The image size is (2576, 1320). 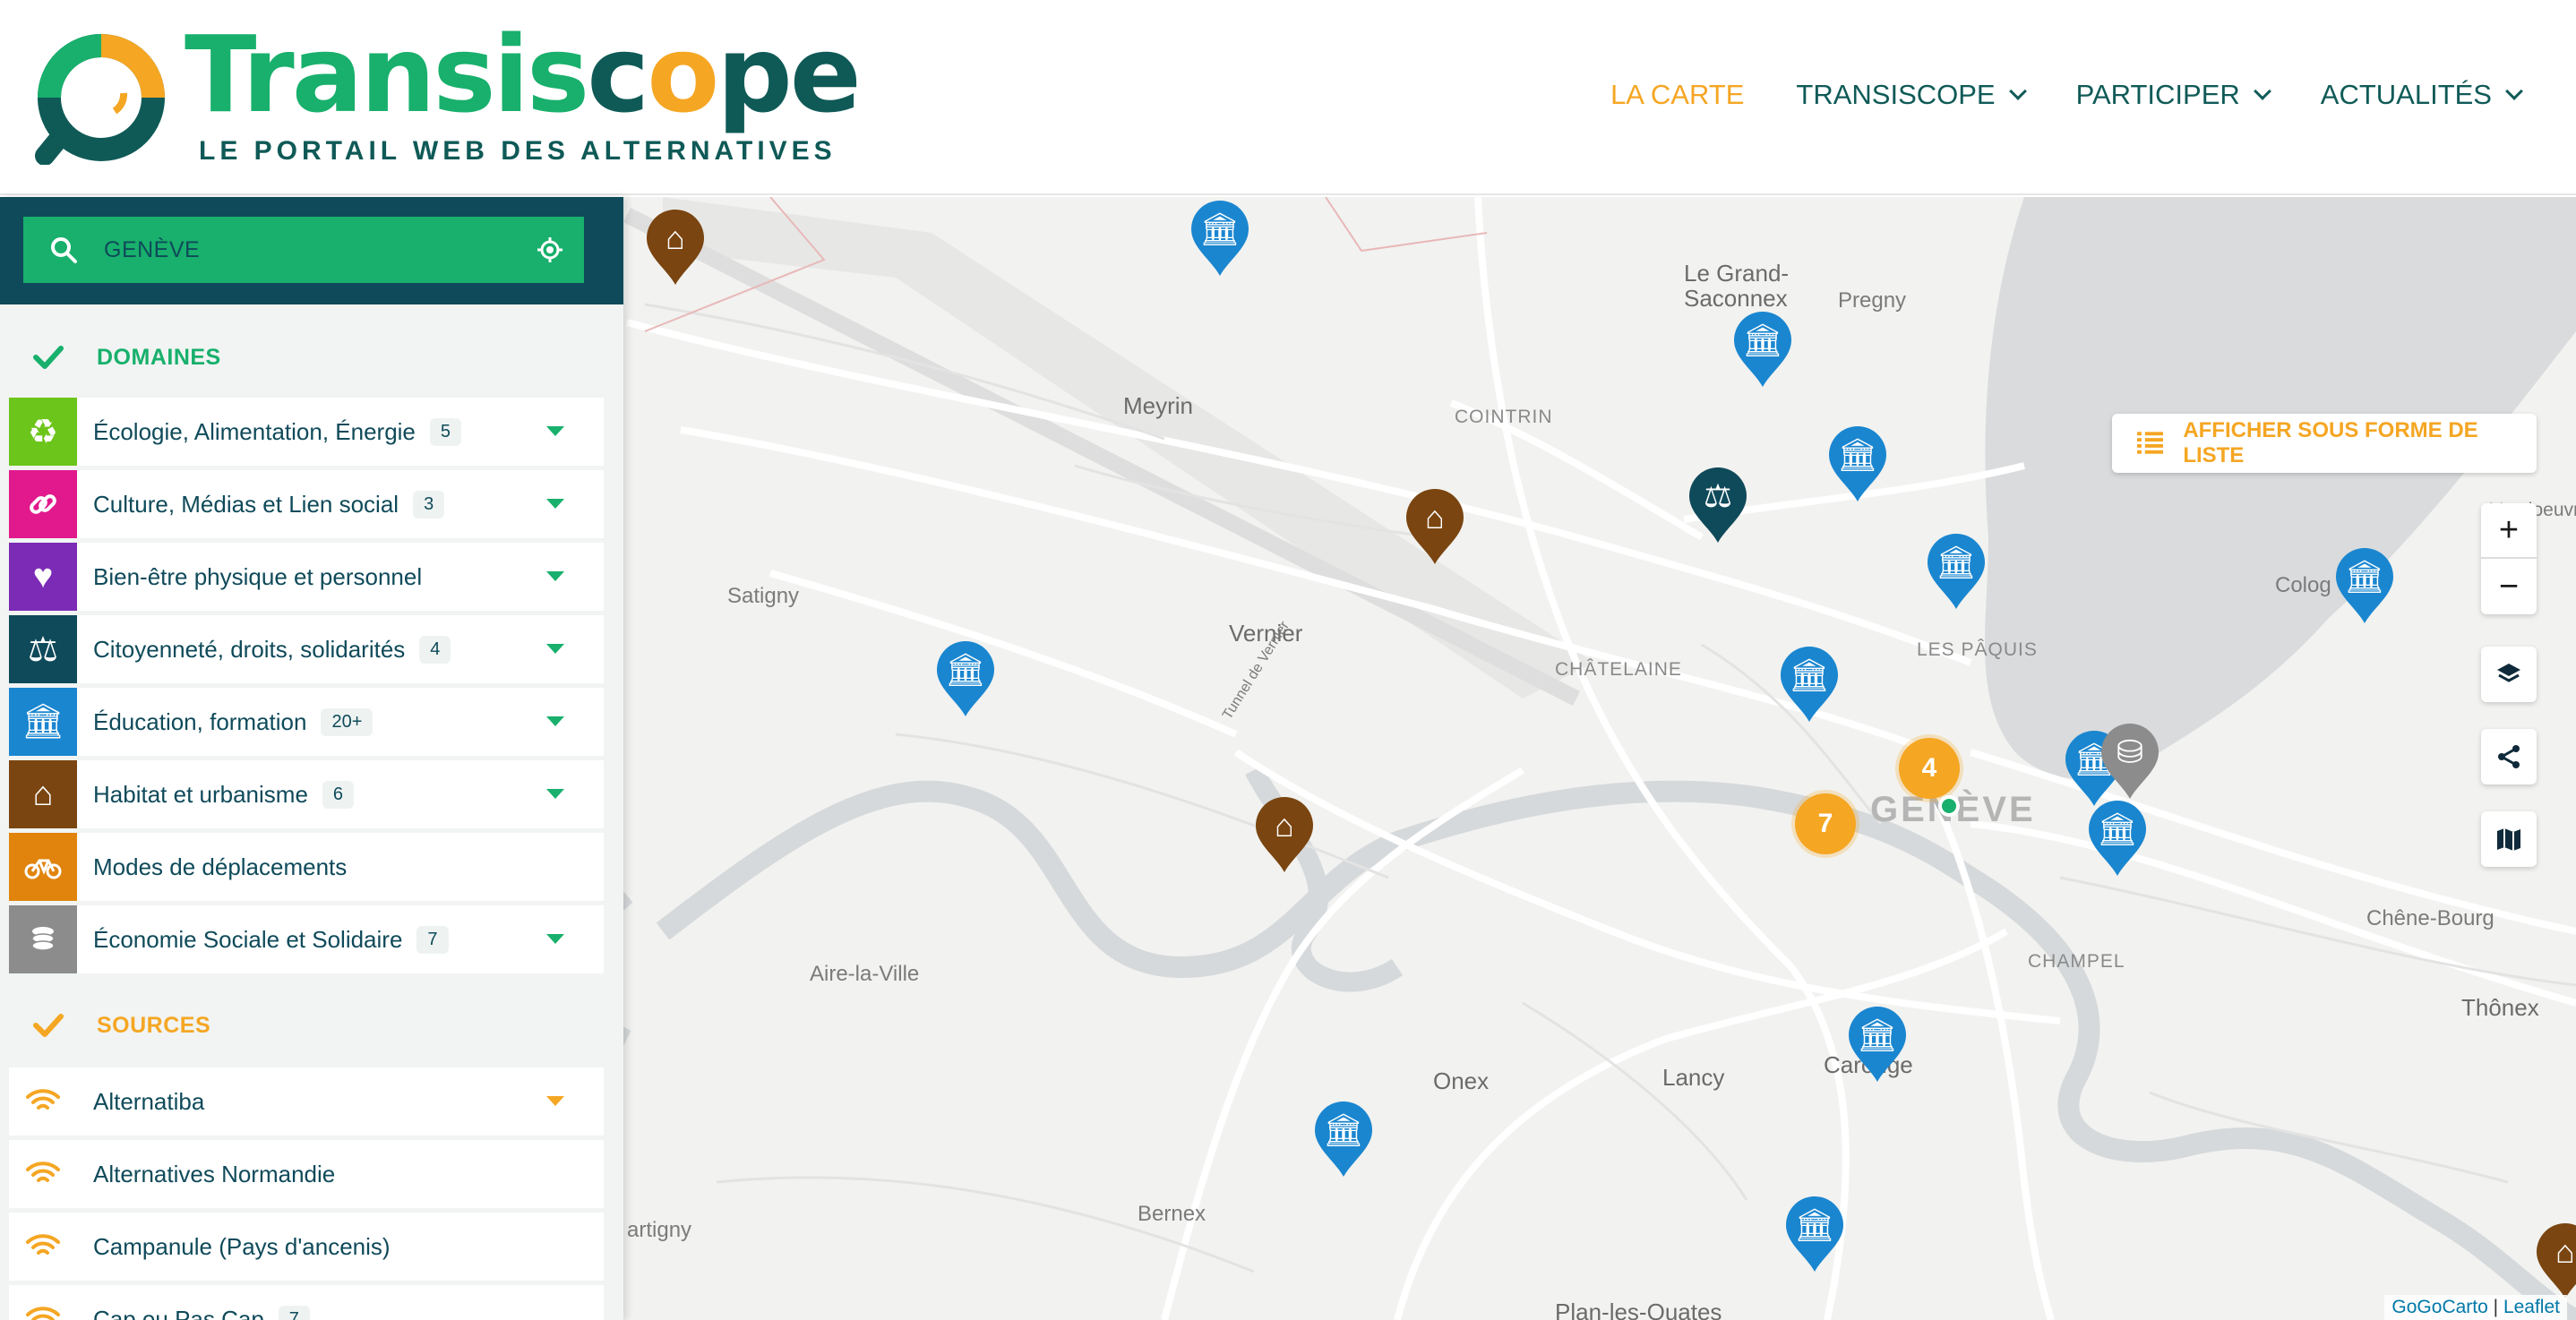 What do you see at coordinates (429, 505) in the screenshot?
I see `domain-count: 3` at bounding box center [429, 505].